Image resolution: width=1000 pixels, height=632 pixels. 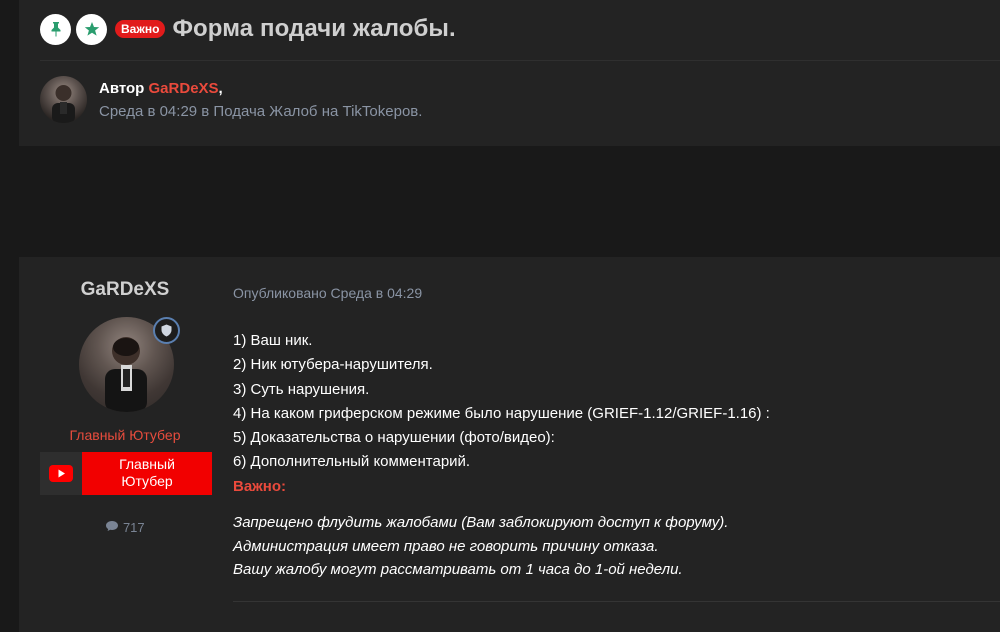 I want to click on important-badge: Важно, so click(x=140, y=29).